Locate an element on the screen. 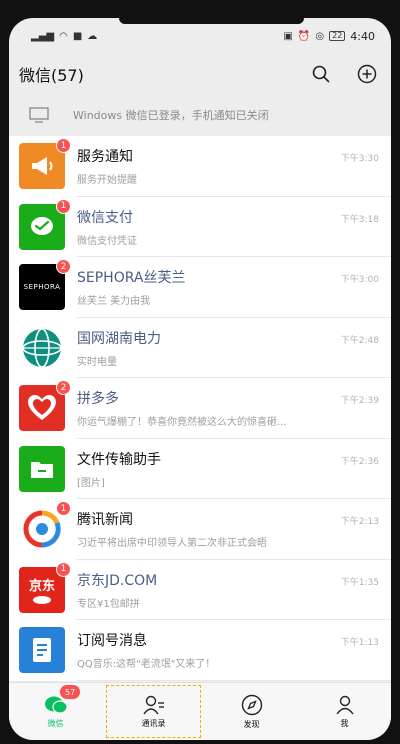  chat-preview: 实时电量 is located at coordinates (97, 362).